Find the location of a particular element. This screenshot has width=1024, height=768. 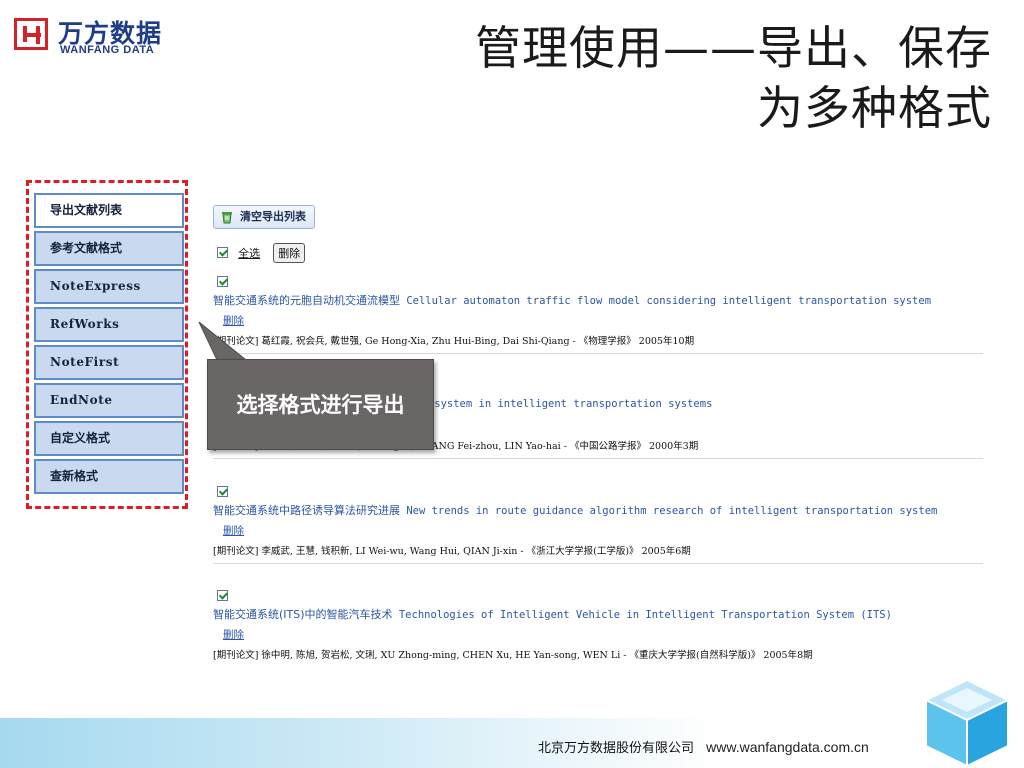

select-all-row: 全选 删除 is located at coordinates (261, 252).